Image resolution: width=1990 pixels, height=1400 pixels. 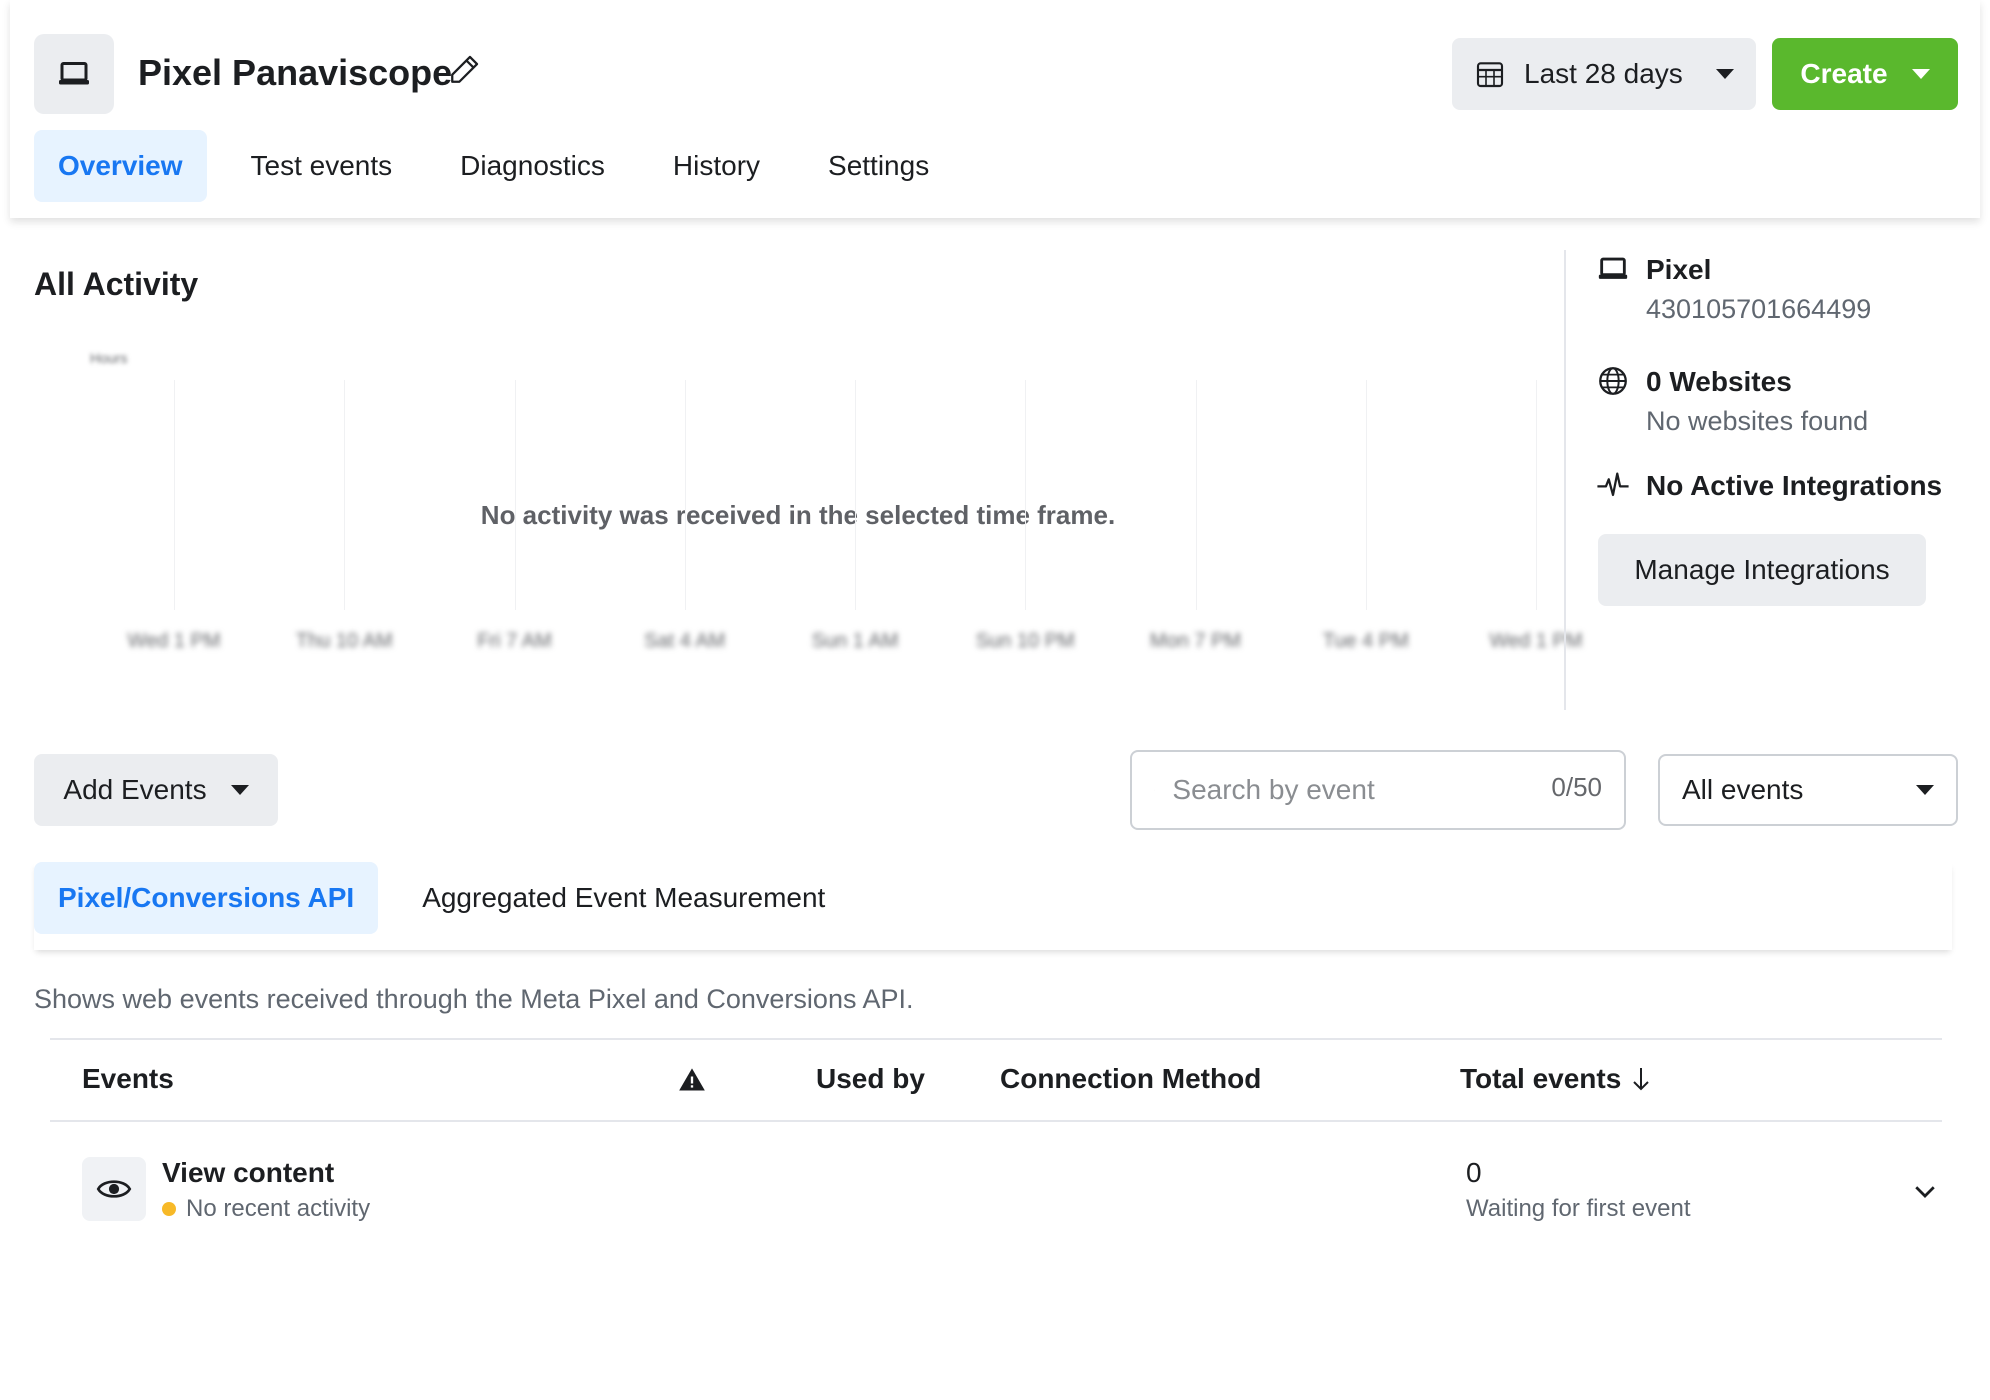 I want to click on add-events-label: Add Events, so click(x=135, y=789).